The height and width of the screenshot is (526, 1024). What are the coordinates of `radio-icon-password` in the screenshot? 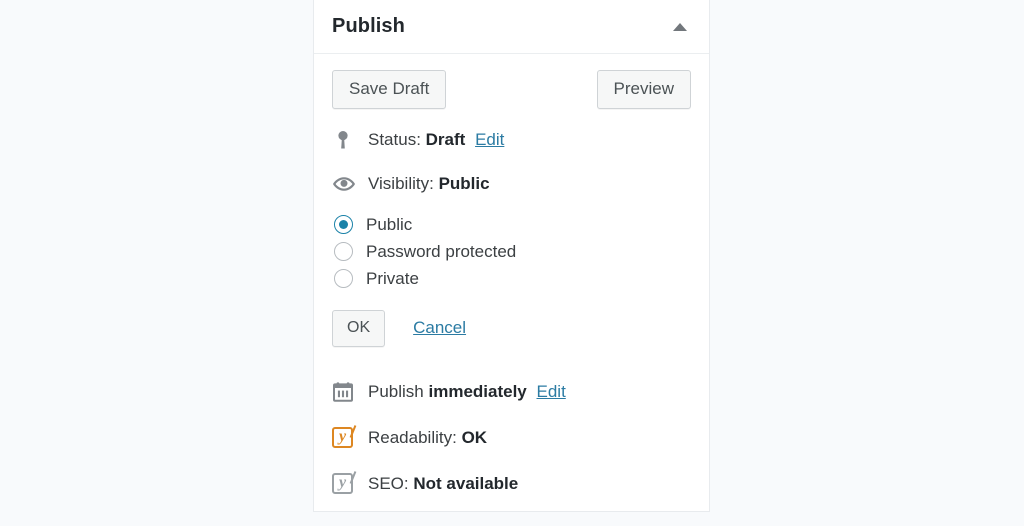 It's located at (343, 252).